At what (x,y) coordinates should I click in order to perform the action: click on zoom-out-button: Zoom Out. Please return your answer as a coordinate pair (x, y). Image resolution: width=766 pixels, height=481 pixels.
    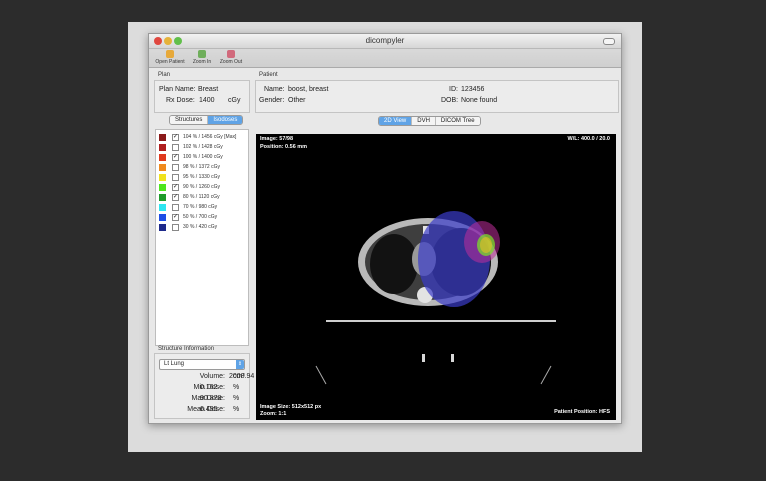
    Looking at the image, I should click on (231, 57).